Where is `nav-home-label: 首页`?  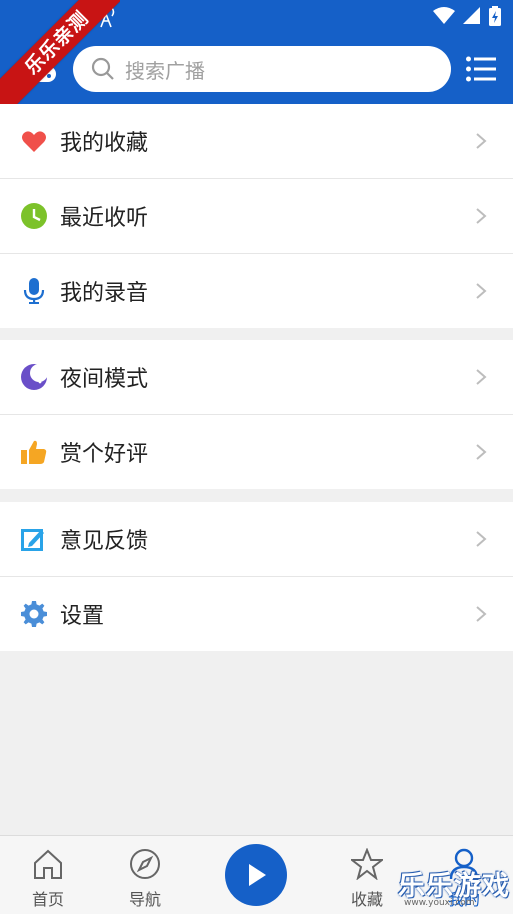
nav-home-label: 首页 is located at coordinates (47, 899).